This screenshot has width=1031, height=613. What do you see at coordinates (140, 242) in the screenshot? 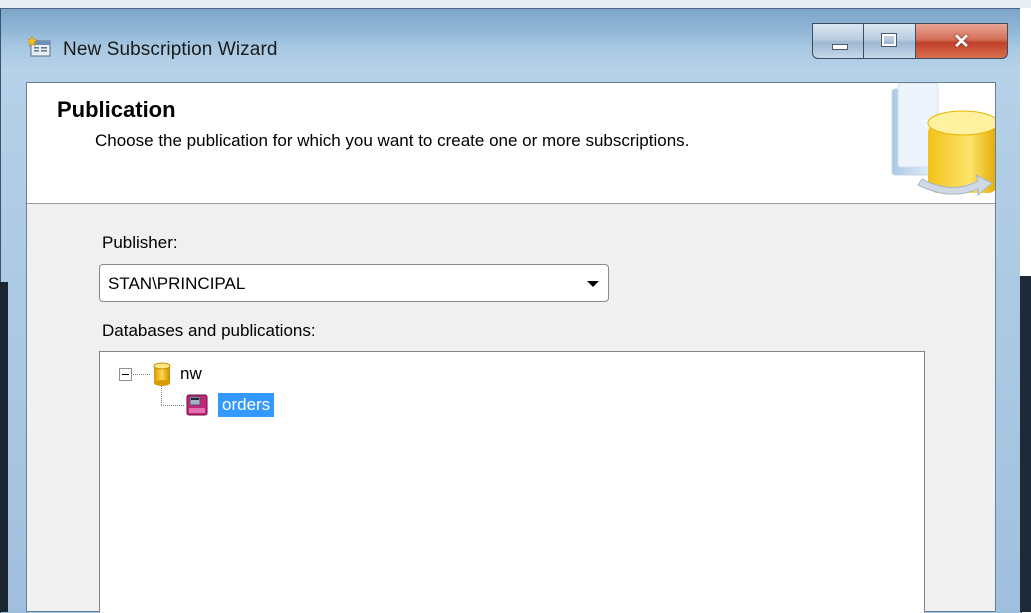
I see `publisher-label: Publisher:` at bounding box center [140, 242].